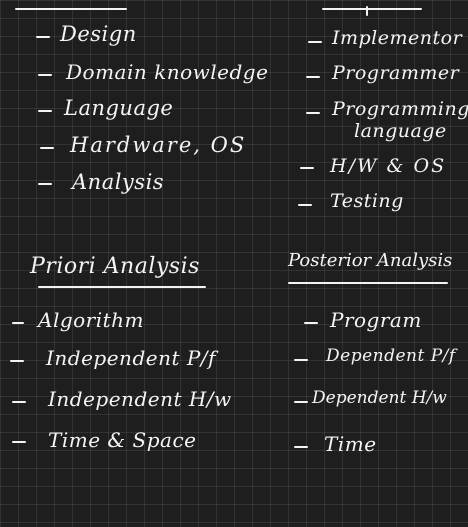  Describe the element at coordinates (388, 166) in the screenshot. I see `list-item-hw-os: H/W & OS` at that location.